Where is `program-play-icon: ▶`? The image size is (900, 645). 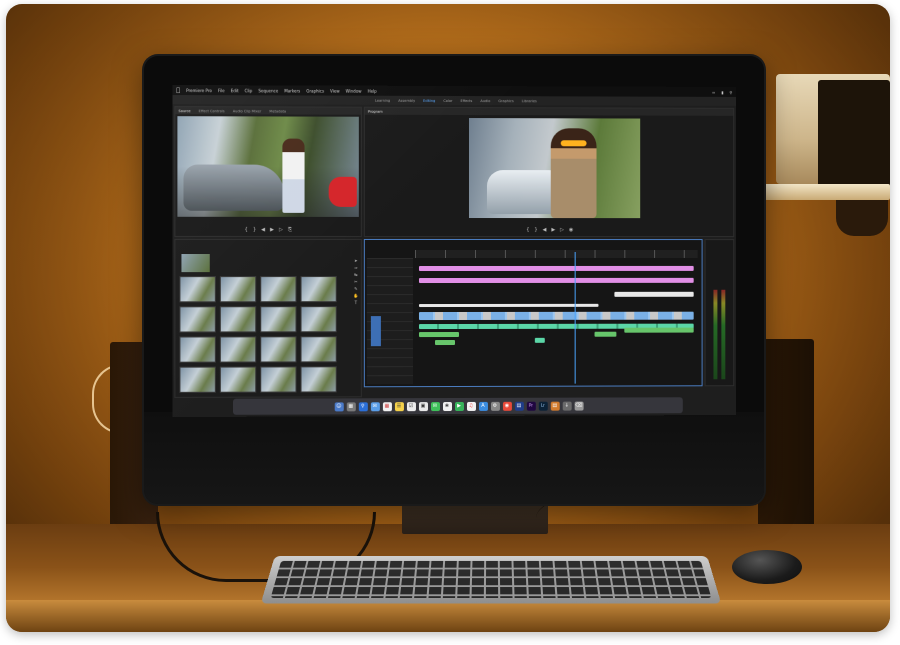 program-play-icon: ▶ is located at coordinates (553, 230).